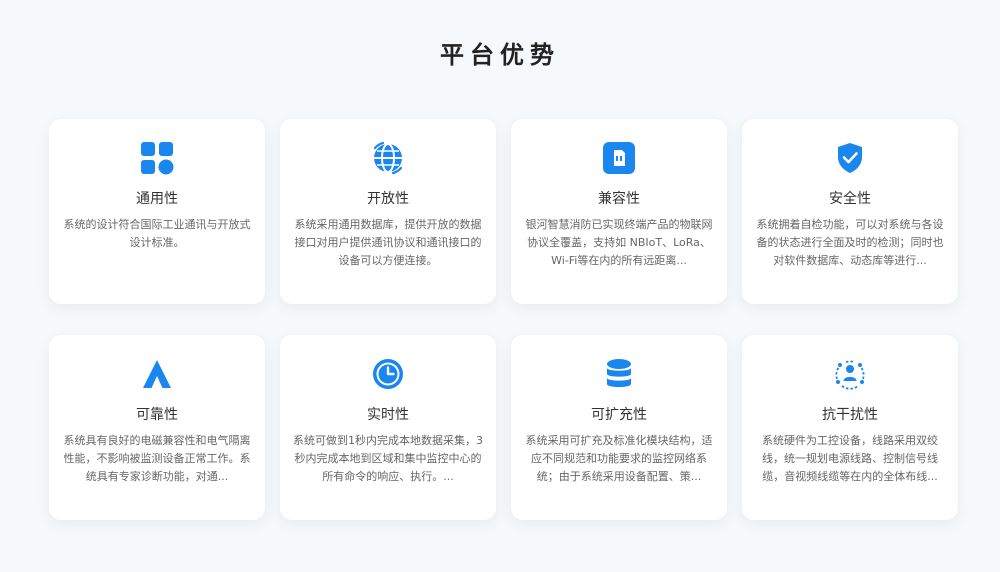 Image resolution: width=1000 pixels, height=572 pixels. Describe the element at coordinates (388, 199) in the screenshot. I see `card-title: 开放性` at that location.